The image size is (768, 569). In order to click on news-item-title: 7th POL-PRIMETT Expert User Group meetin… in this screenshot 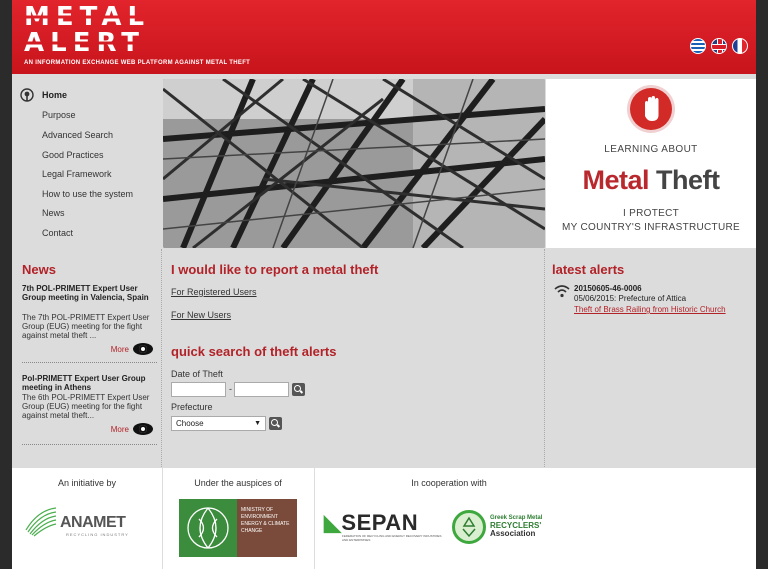, I will do `click(89, 293)`.